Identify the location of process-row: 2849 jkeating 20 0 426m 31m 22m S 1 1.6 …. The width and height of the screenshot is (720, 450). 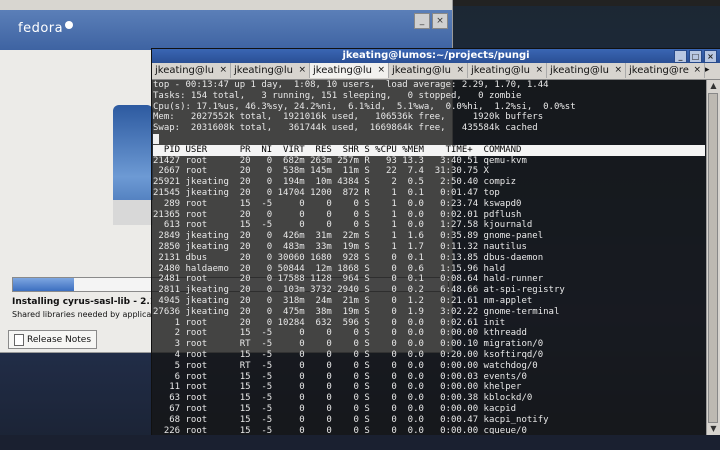
(348, 236).